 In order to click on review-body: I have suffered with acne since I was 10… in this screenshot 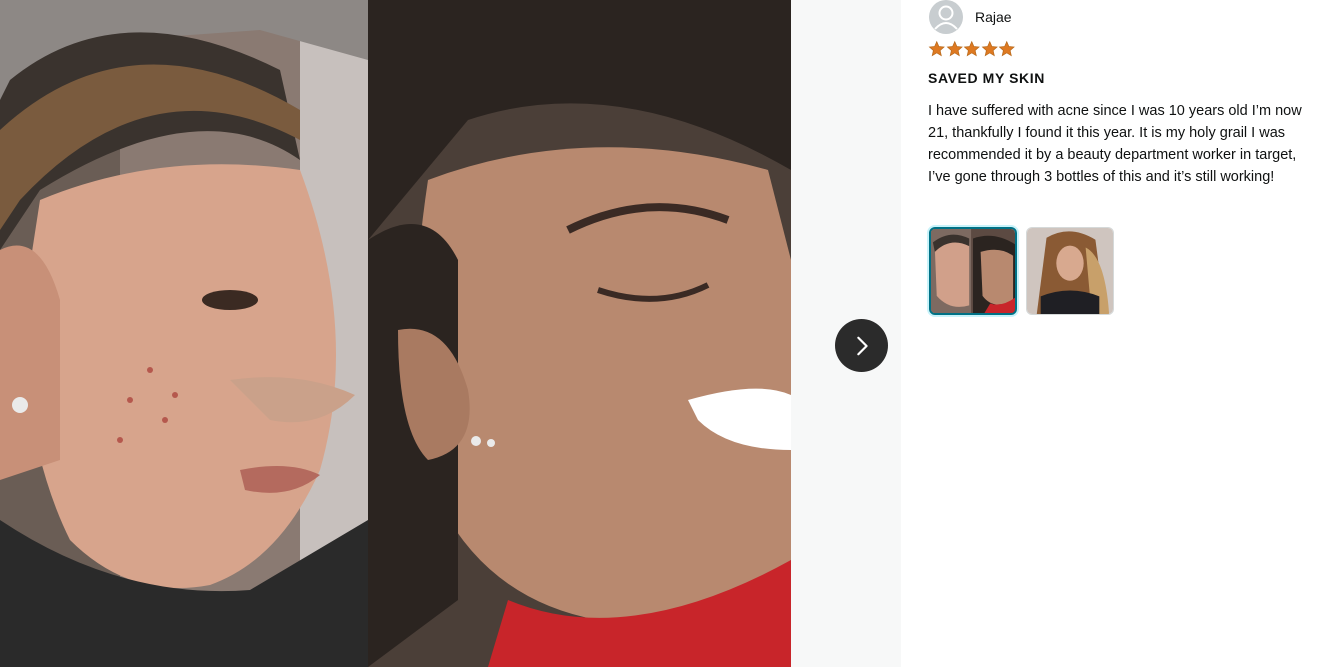, I will do `click(1115, 144)`.